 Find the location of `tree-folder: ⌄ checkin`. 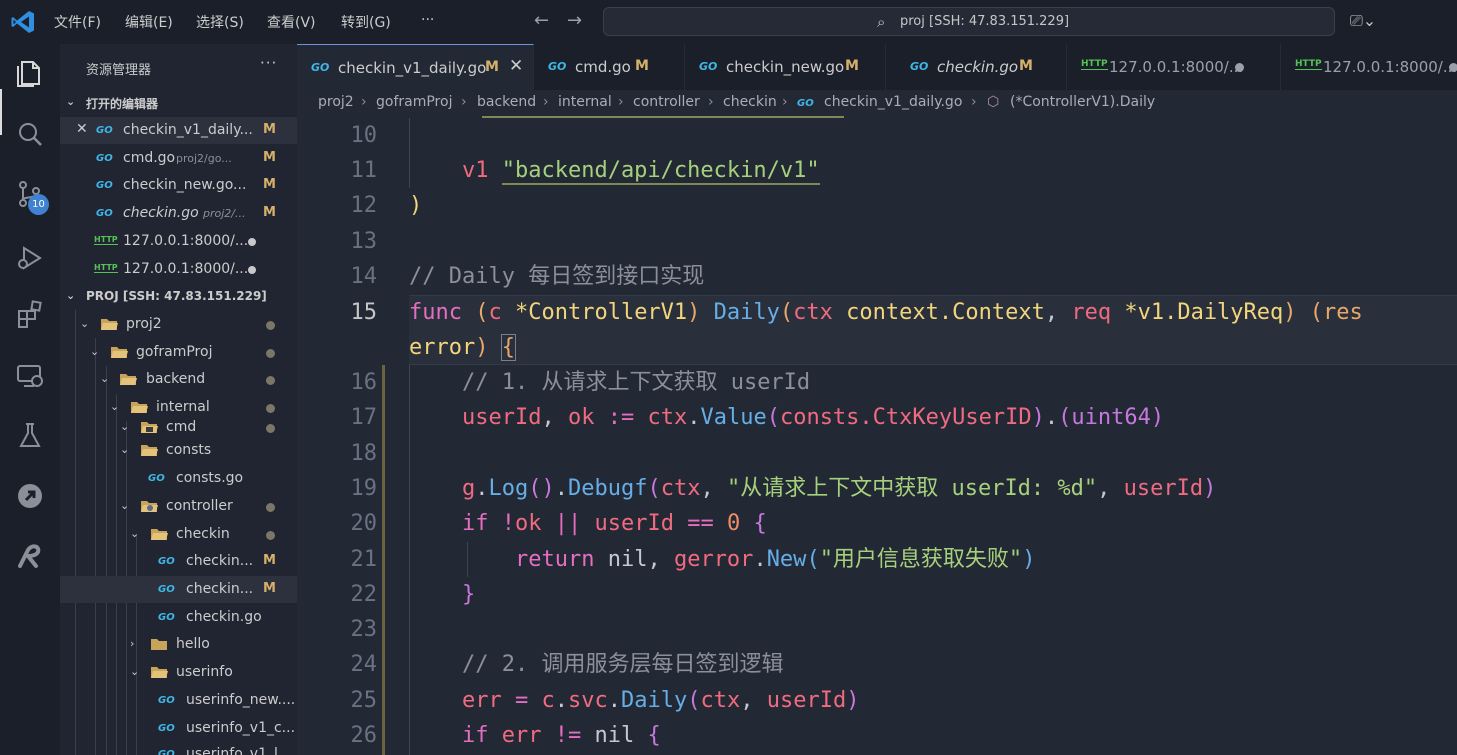

tree-folder: ⌄ checkin is located at coordinates (178, 534).